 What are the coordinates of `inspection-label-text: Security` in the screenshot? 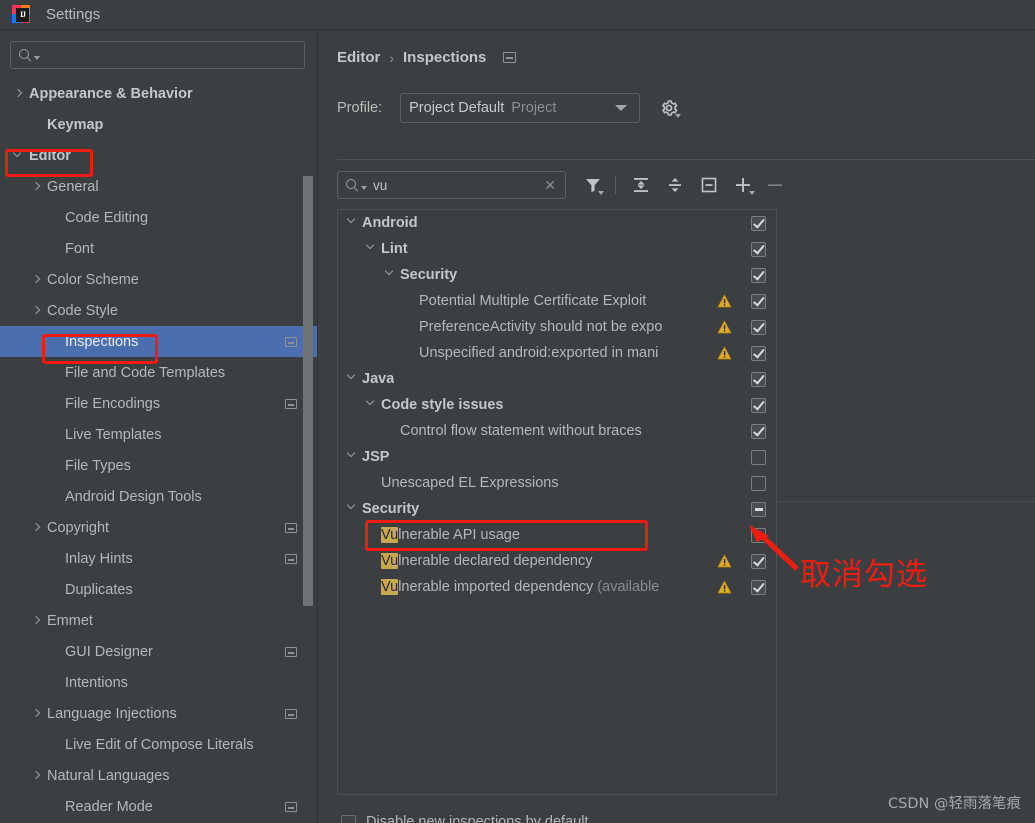 It's located at (391, 509).